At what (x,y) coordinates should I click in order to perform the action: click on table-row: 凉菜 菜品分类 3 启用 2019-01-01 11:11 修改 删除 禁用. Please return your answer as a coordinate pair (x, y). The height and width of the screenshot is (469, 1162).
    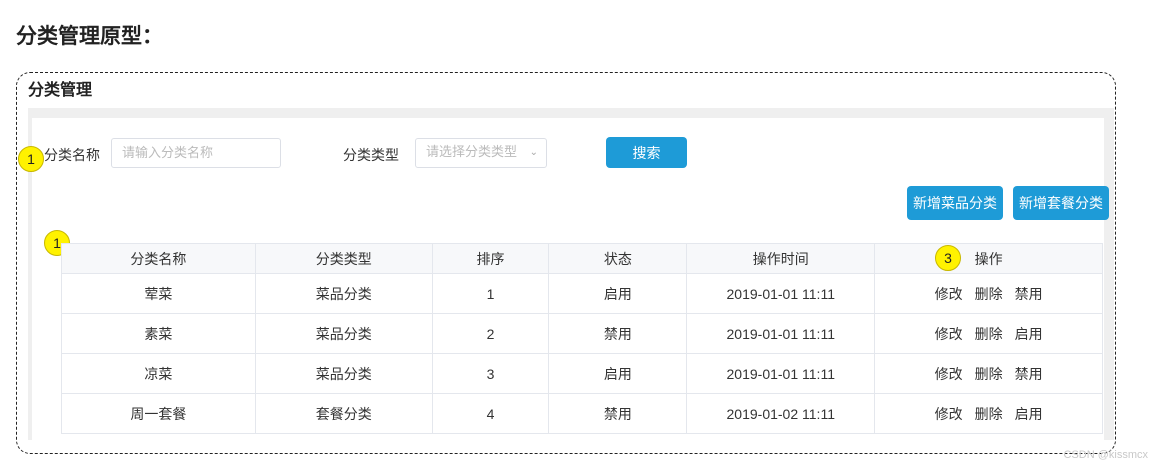
    Looking at the image, I should click on (582, 373).